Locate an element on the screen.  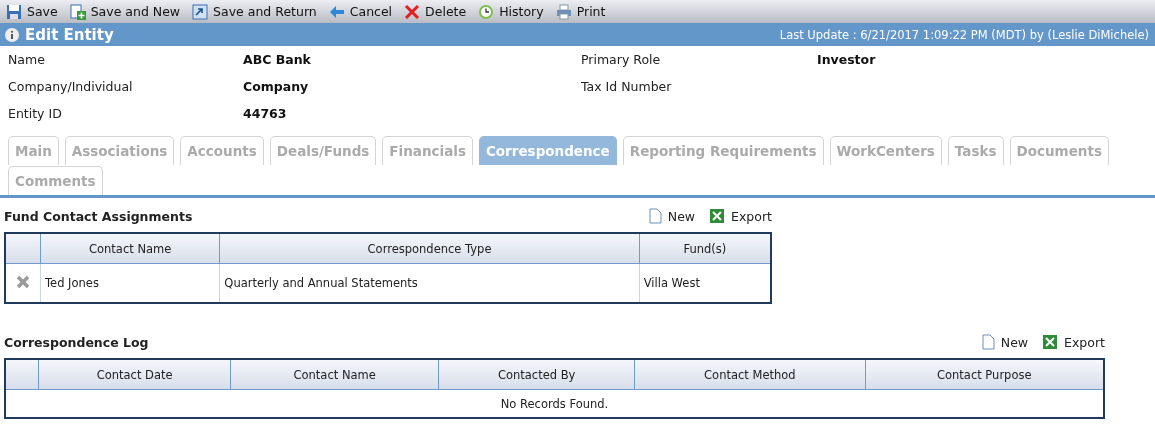
last-update-text: Last Update : 6/21/2017 1:09:22 PM (MDT) by (Leslie DiMichele) is located at coordinates (964, 34).